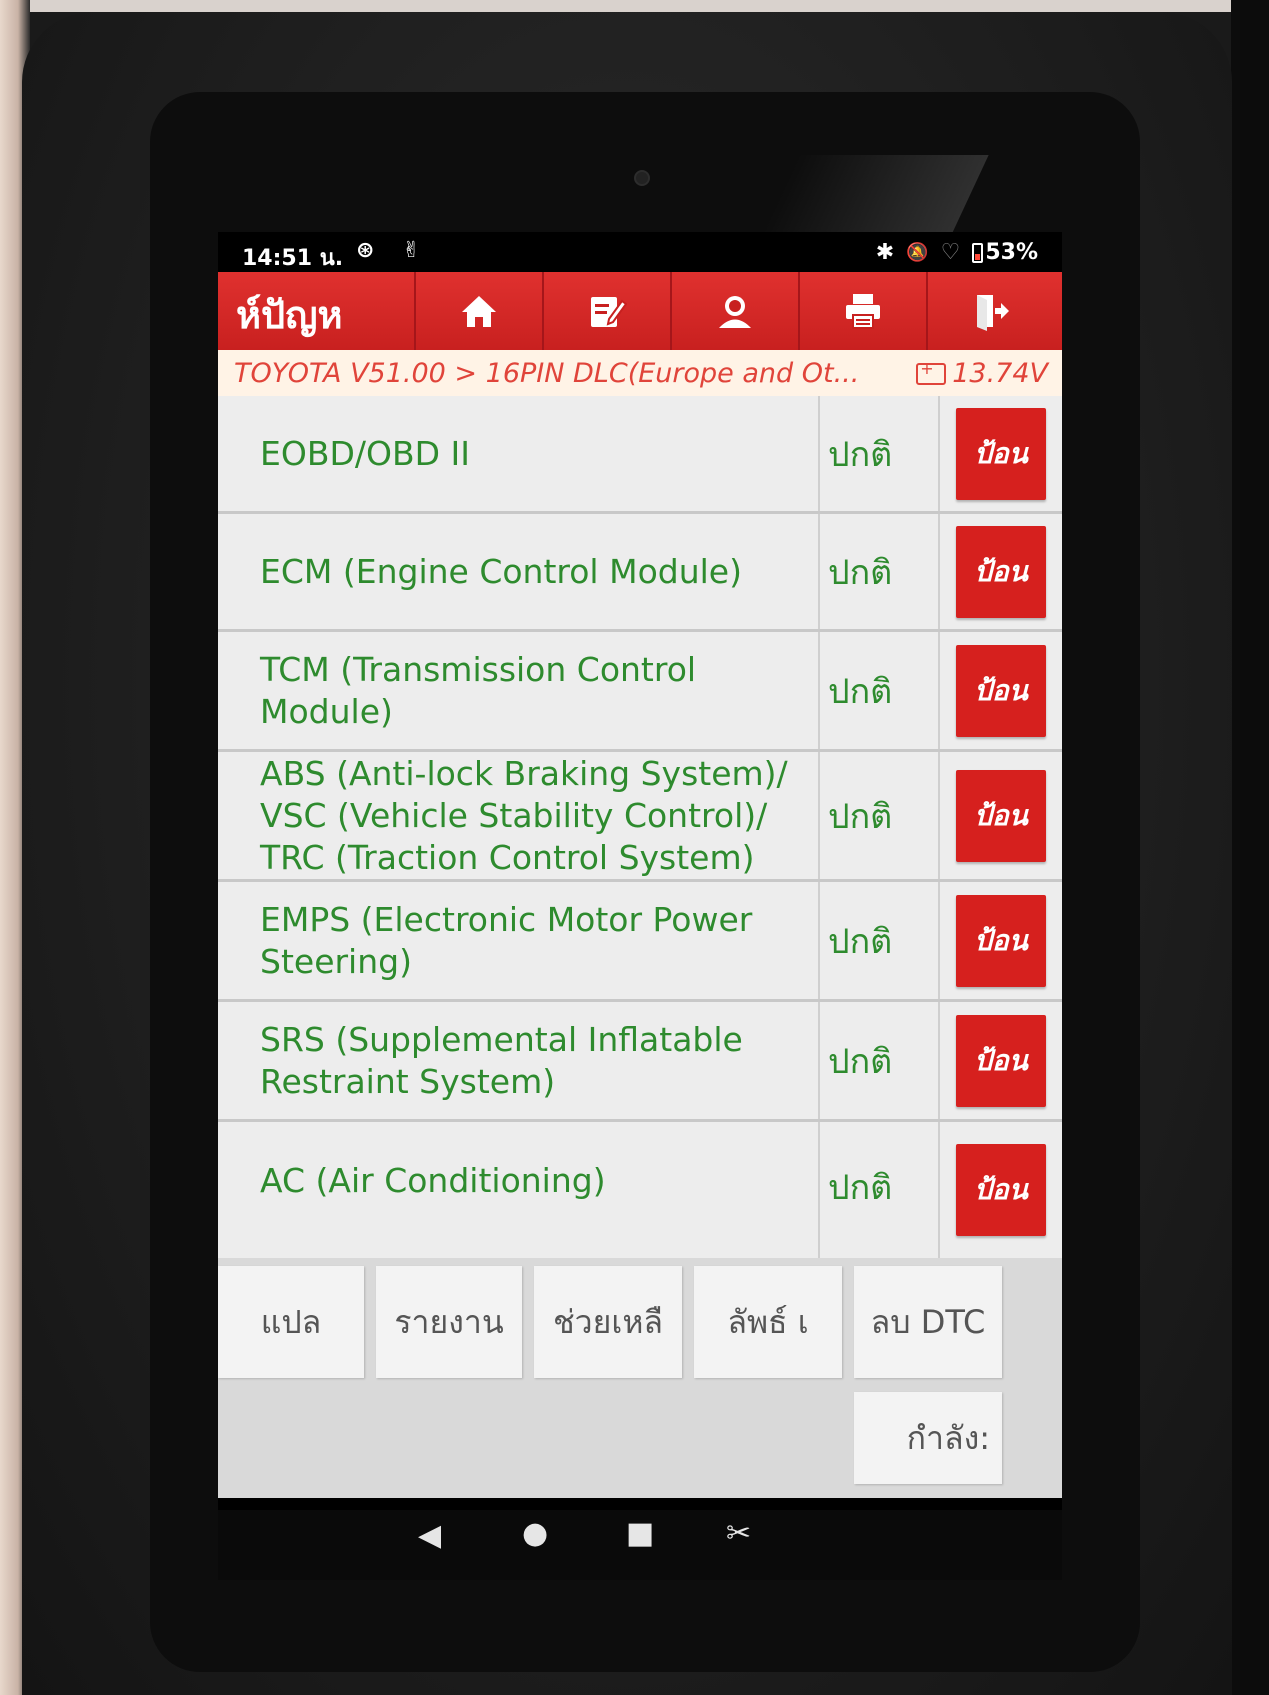 The image size is (1269, 1695). Describe the element at coordinates (535, 1533) in the screenshot. I see `home-nav-icon: ●` at that location.